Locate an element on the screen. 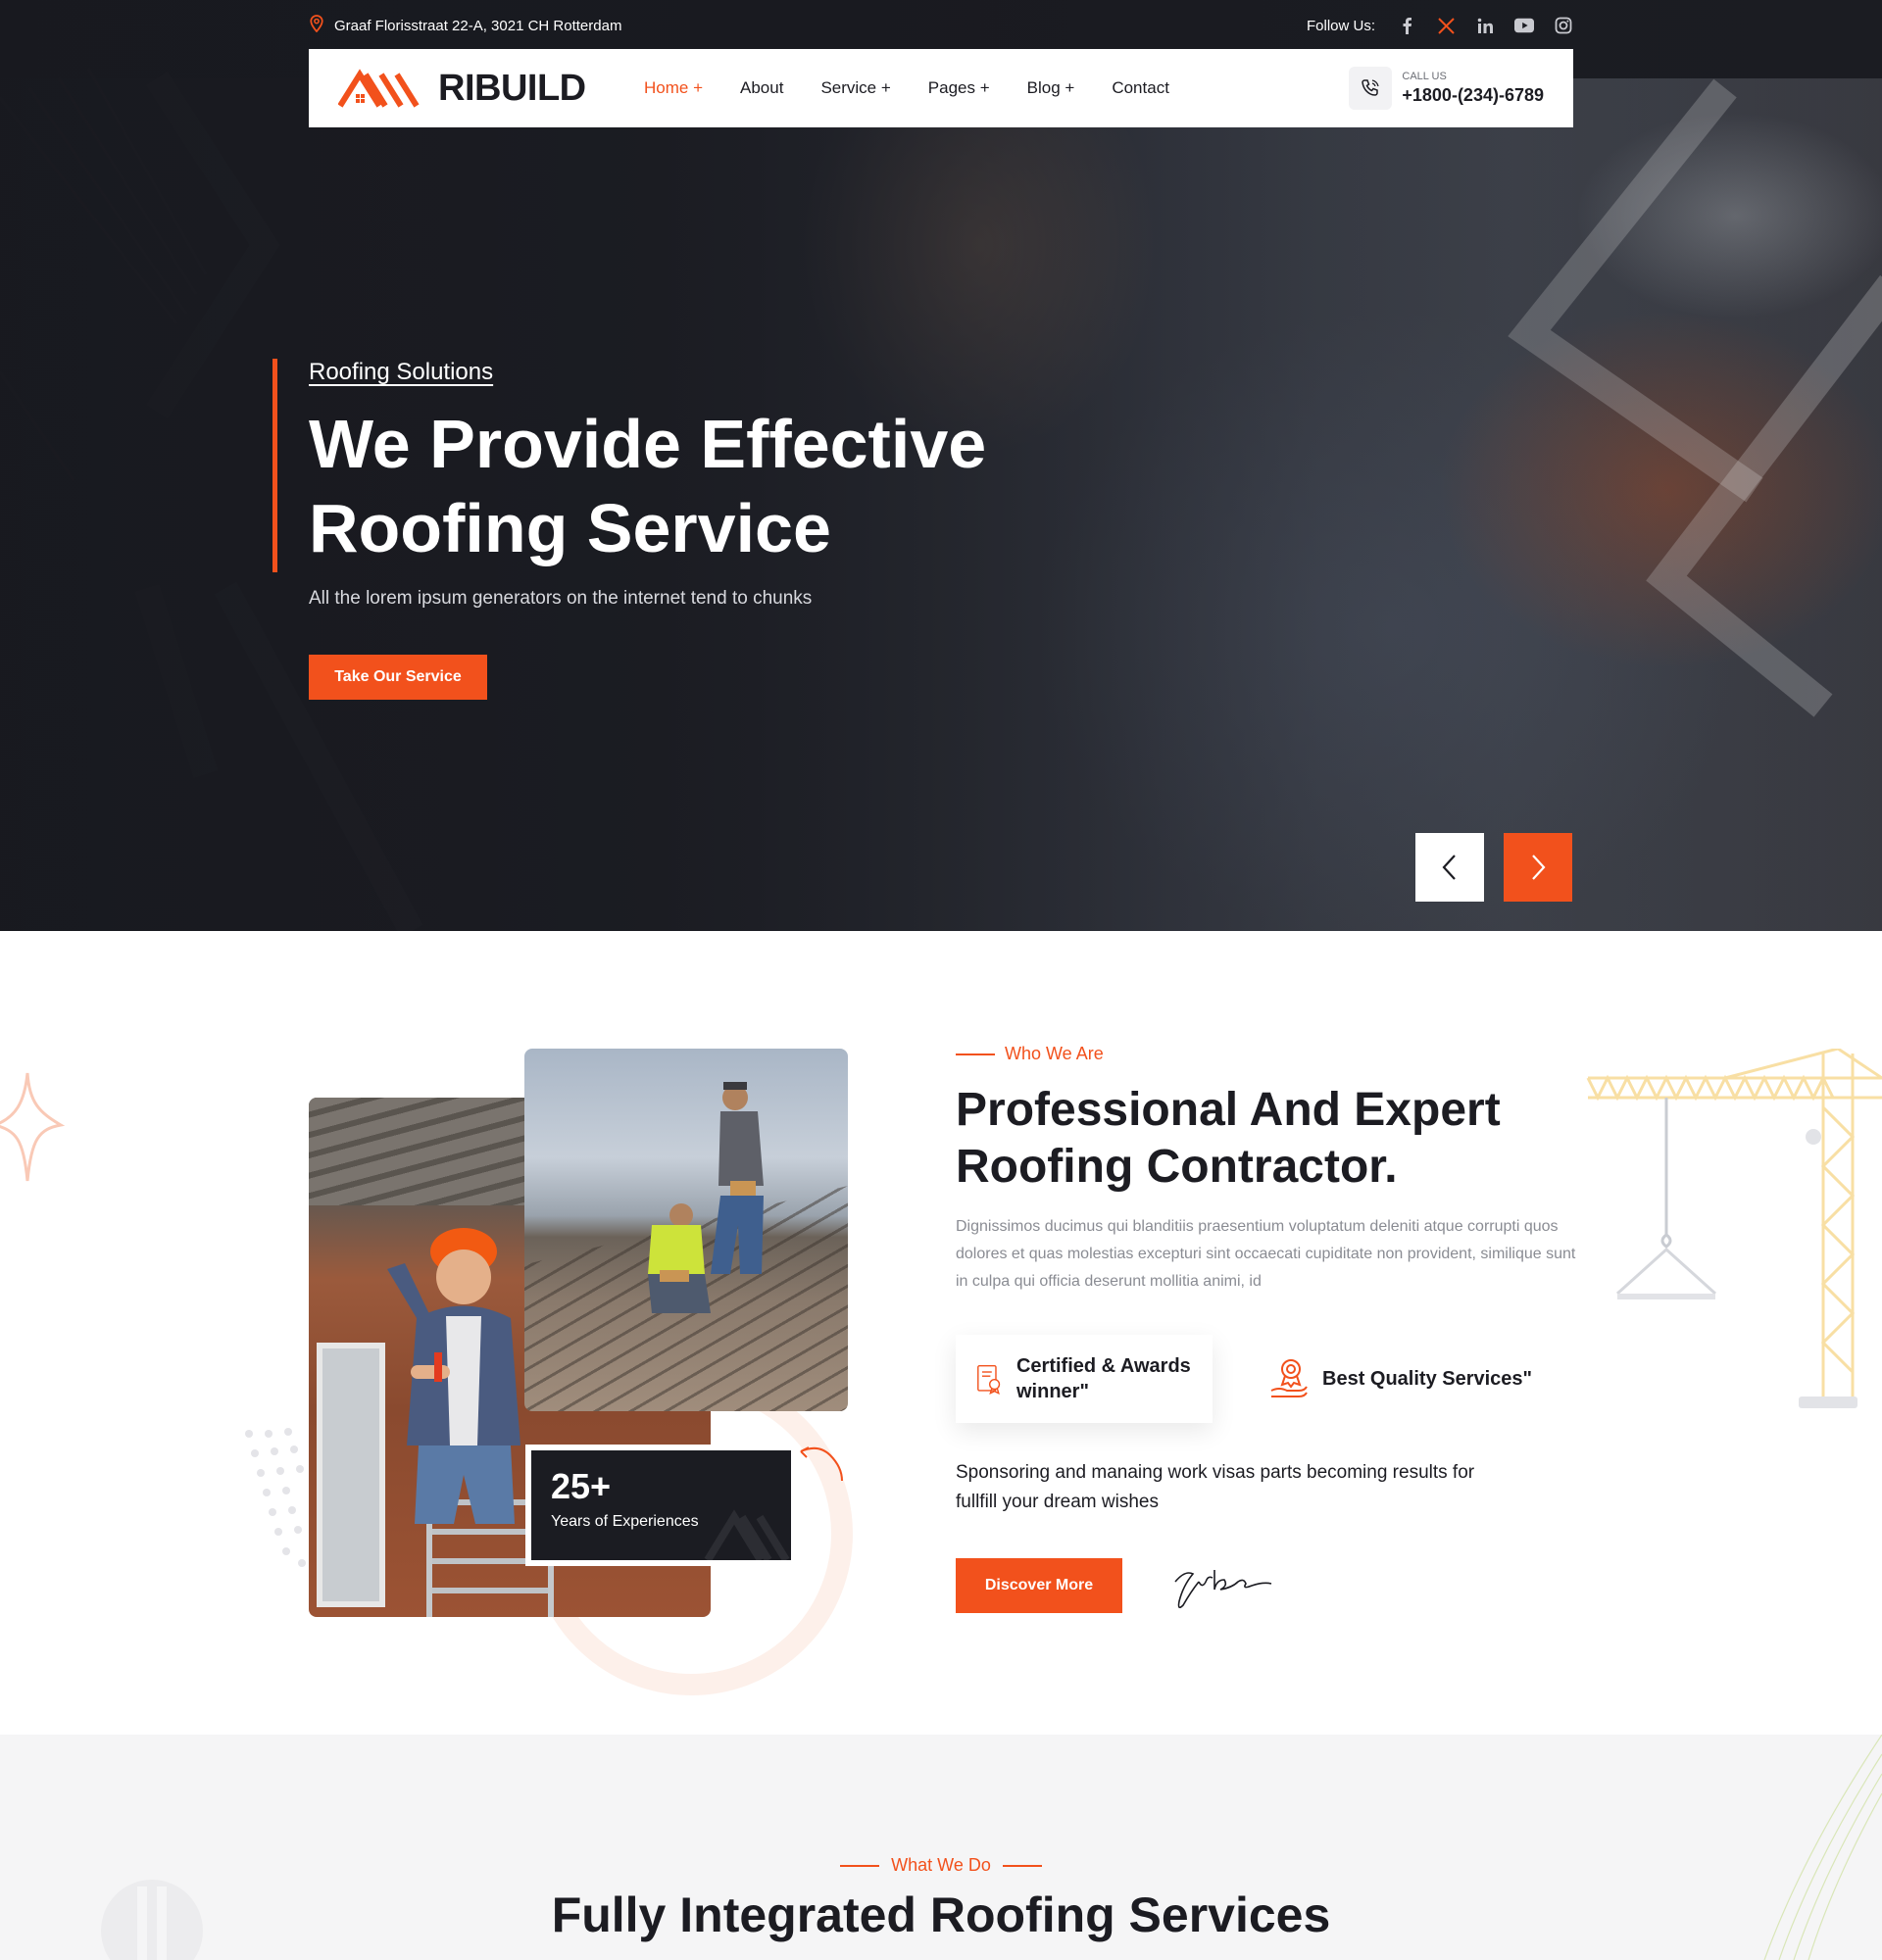 Image resolution: width=1882 pixels, height=1960 pixels. feature-quality: Best Quality Services" is located at coordinates (1401, 1379).